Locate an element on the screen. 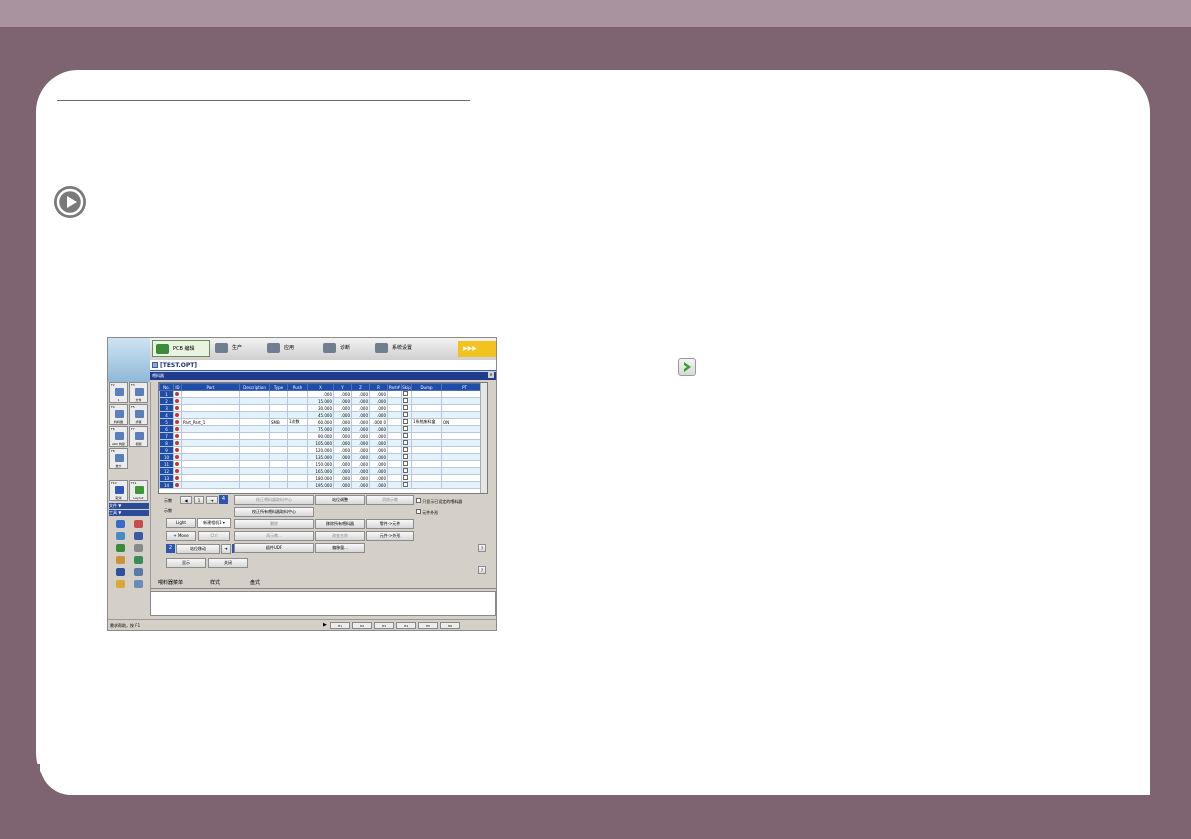  file-menu: 文件 ▼ is located at coordinates (129, 506).